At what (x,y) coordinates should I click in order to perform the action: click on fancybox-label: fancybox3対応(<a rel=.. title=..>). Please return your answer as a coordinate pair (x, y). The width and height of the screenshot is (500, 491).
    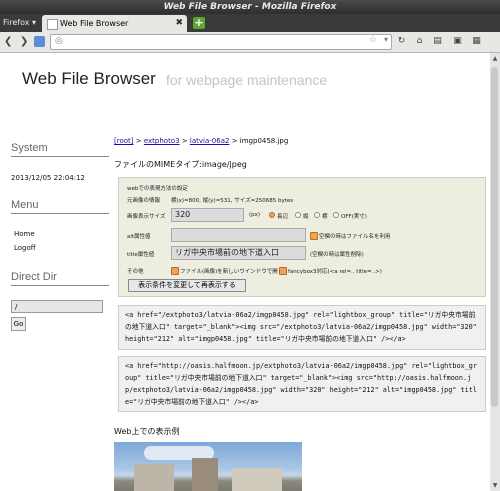
    Looking at the image, I should click on (335, 272).